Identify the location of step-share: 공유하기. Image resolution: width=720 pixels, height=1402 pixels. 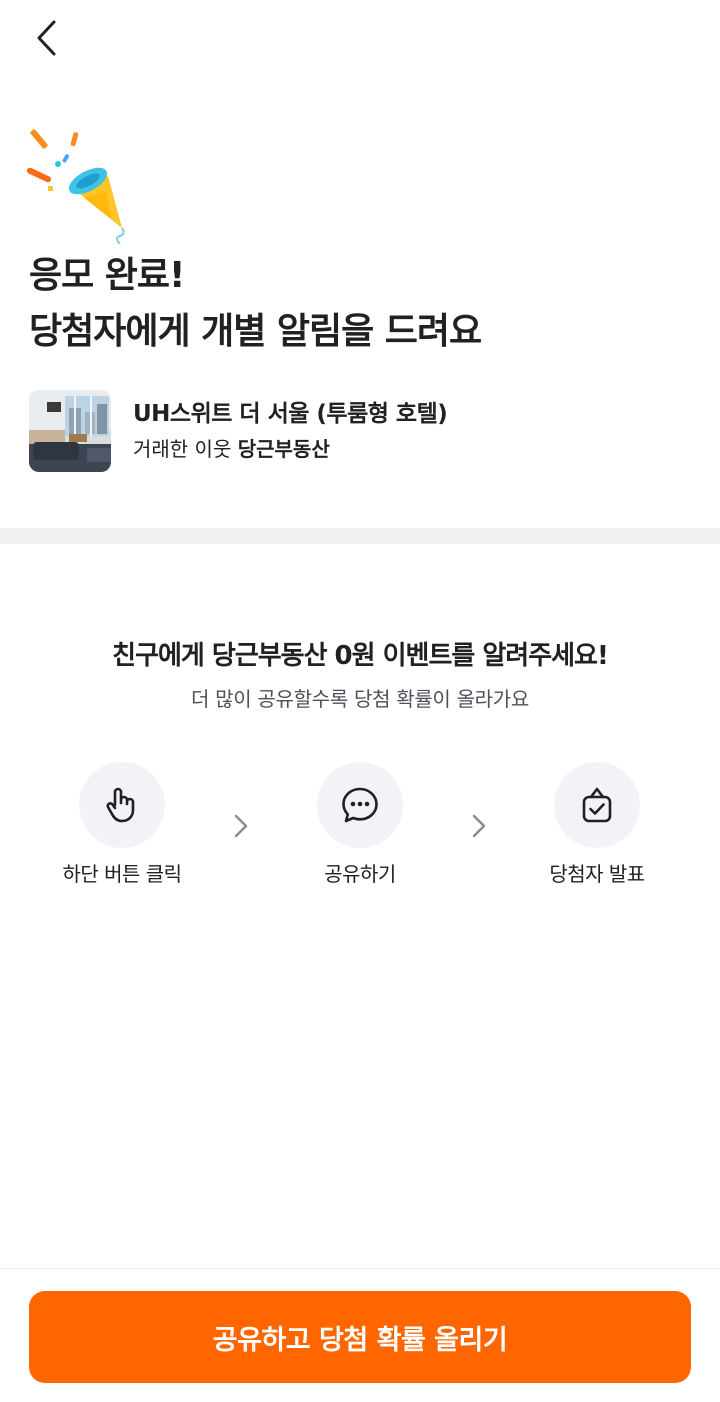
(360, 826).